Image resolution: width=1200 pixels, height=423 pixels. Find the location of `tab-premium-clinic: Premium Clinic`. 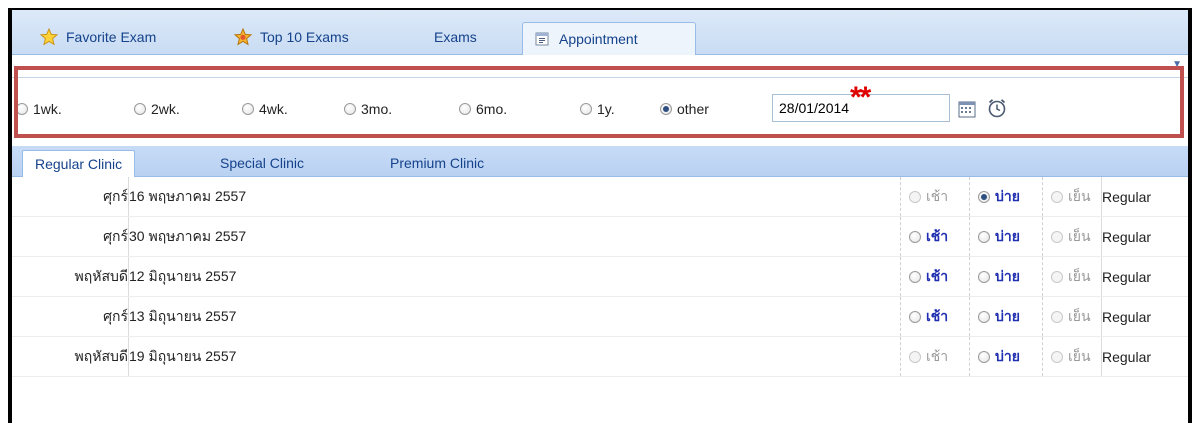

tab-premium-clinic: Premium Clinic is located at coordinates (437, 163).